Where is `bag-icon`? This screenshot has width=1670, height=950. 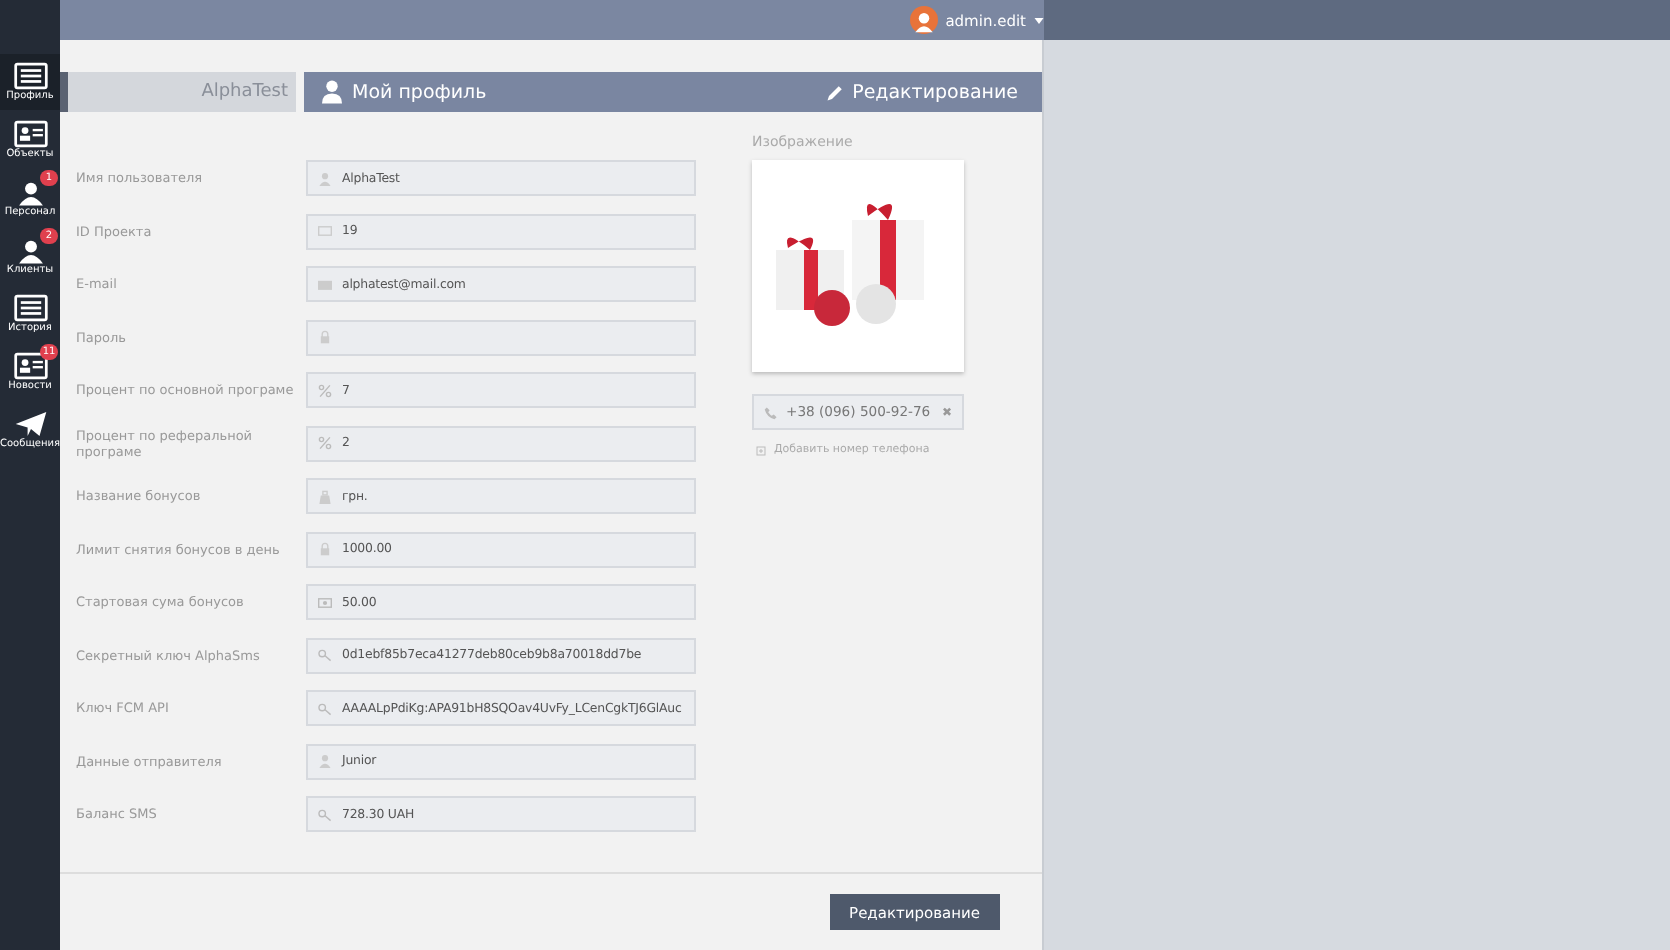
bag-icon is located at coordinates (325, 496).